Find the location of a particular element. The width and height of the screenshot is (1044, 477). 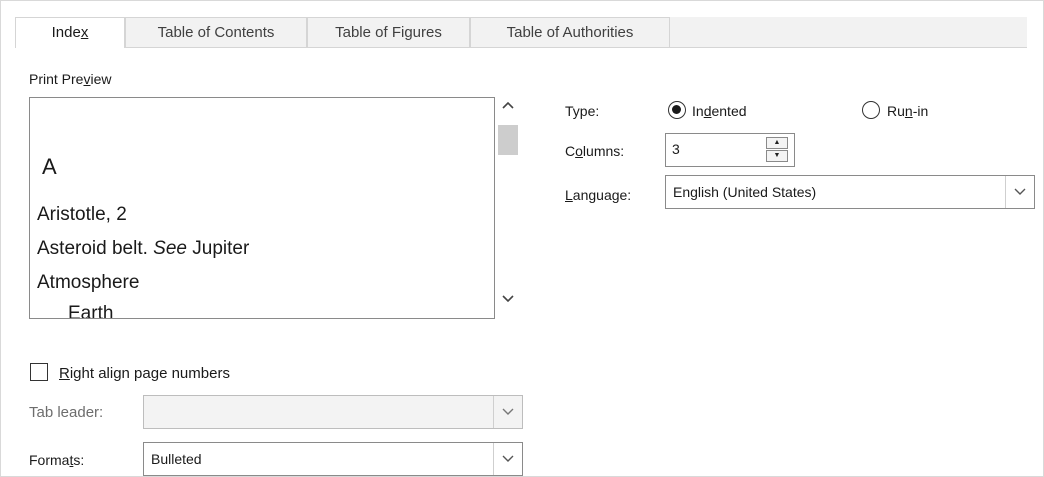

language-label: Language: is located at coordinates (598, 195).